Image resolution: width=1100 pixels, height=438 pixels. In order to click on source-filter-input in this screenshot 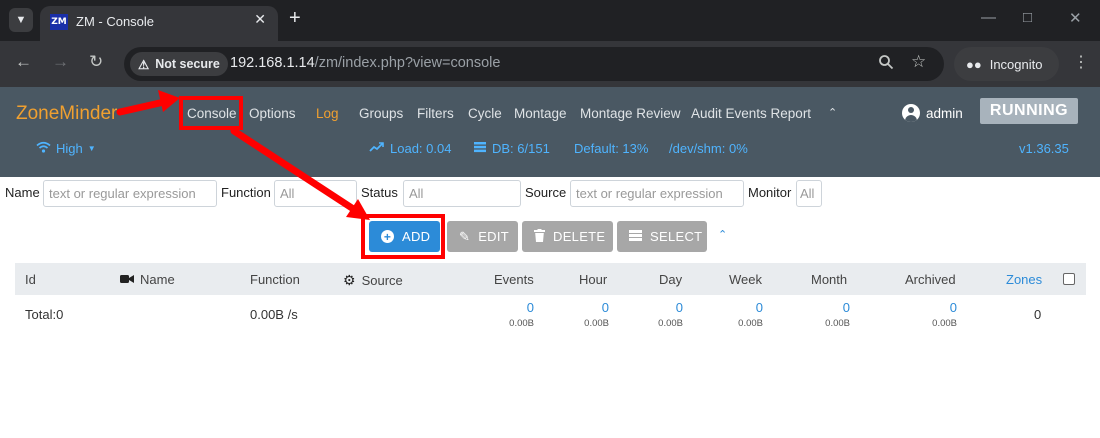, I will do `click(657, 193)`.